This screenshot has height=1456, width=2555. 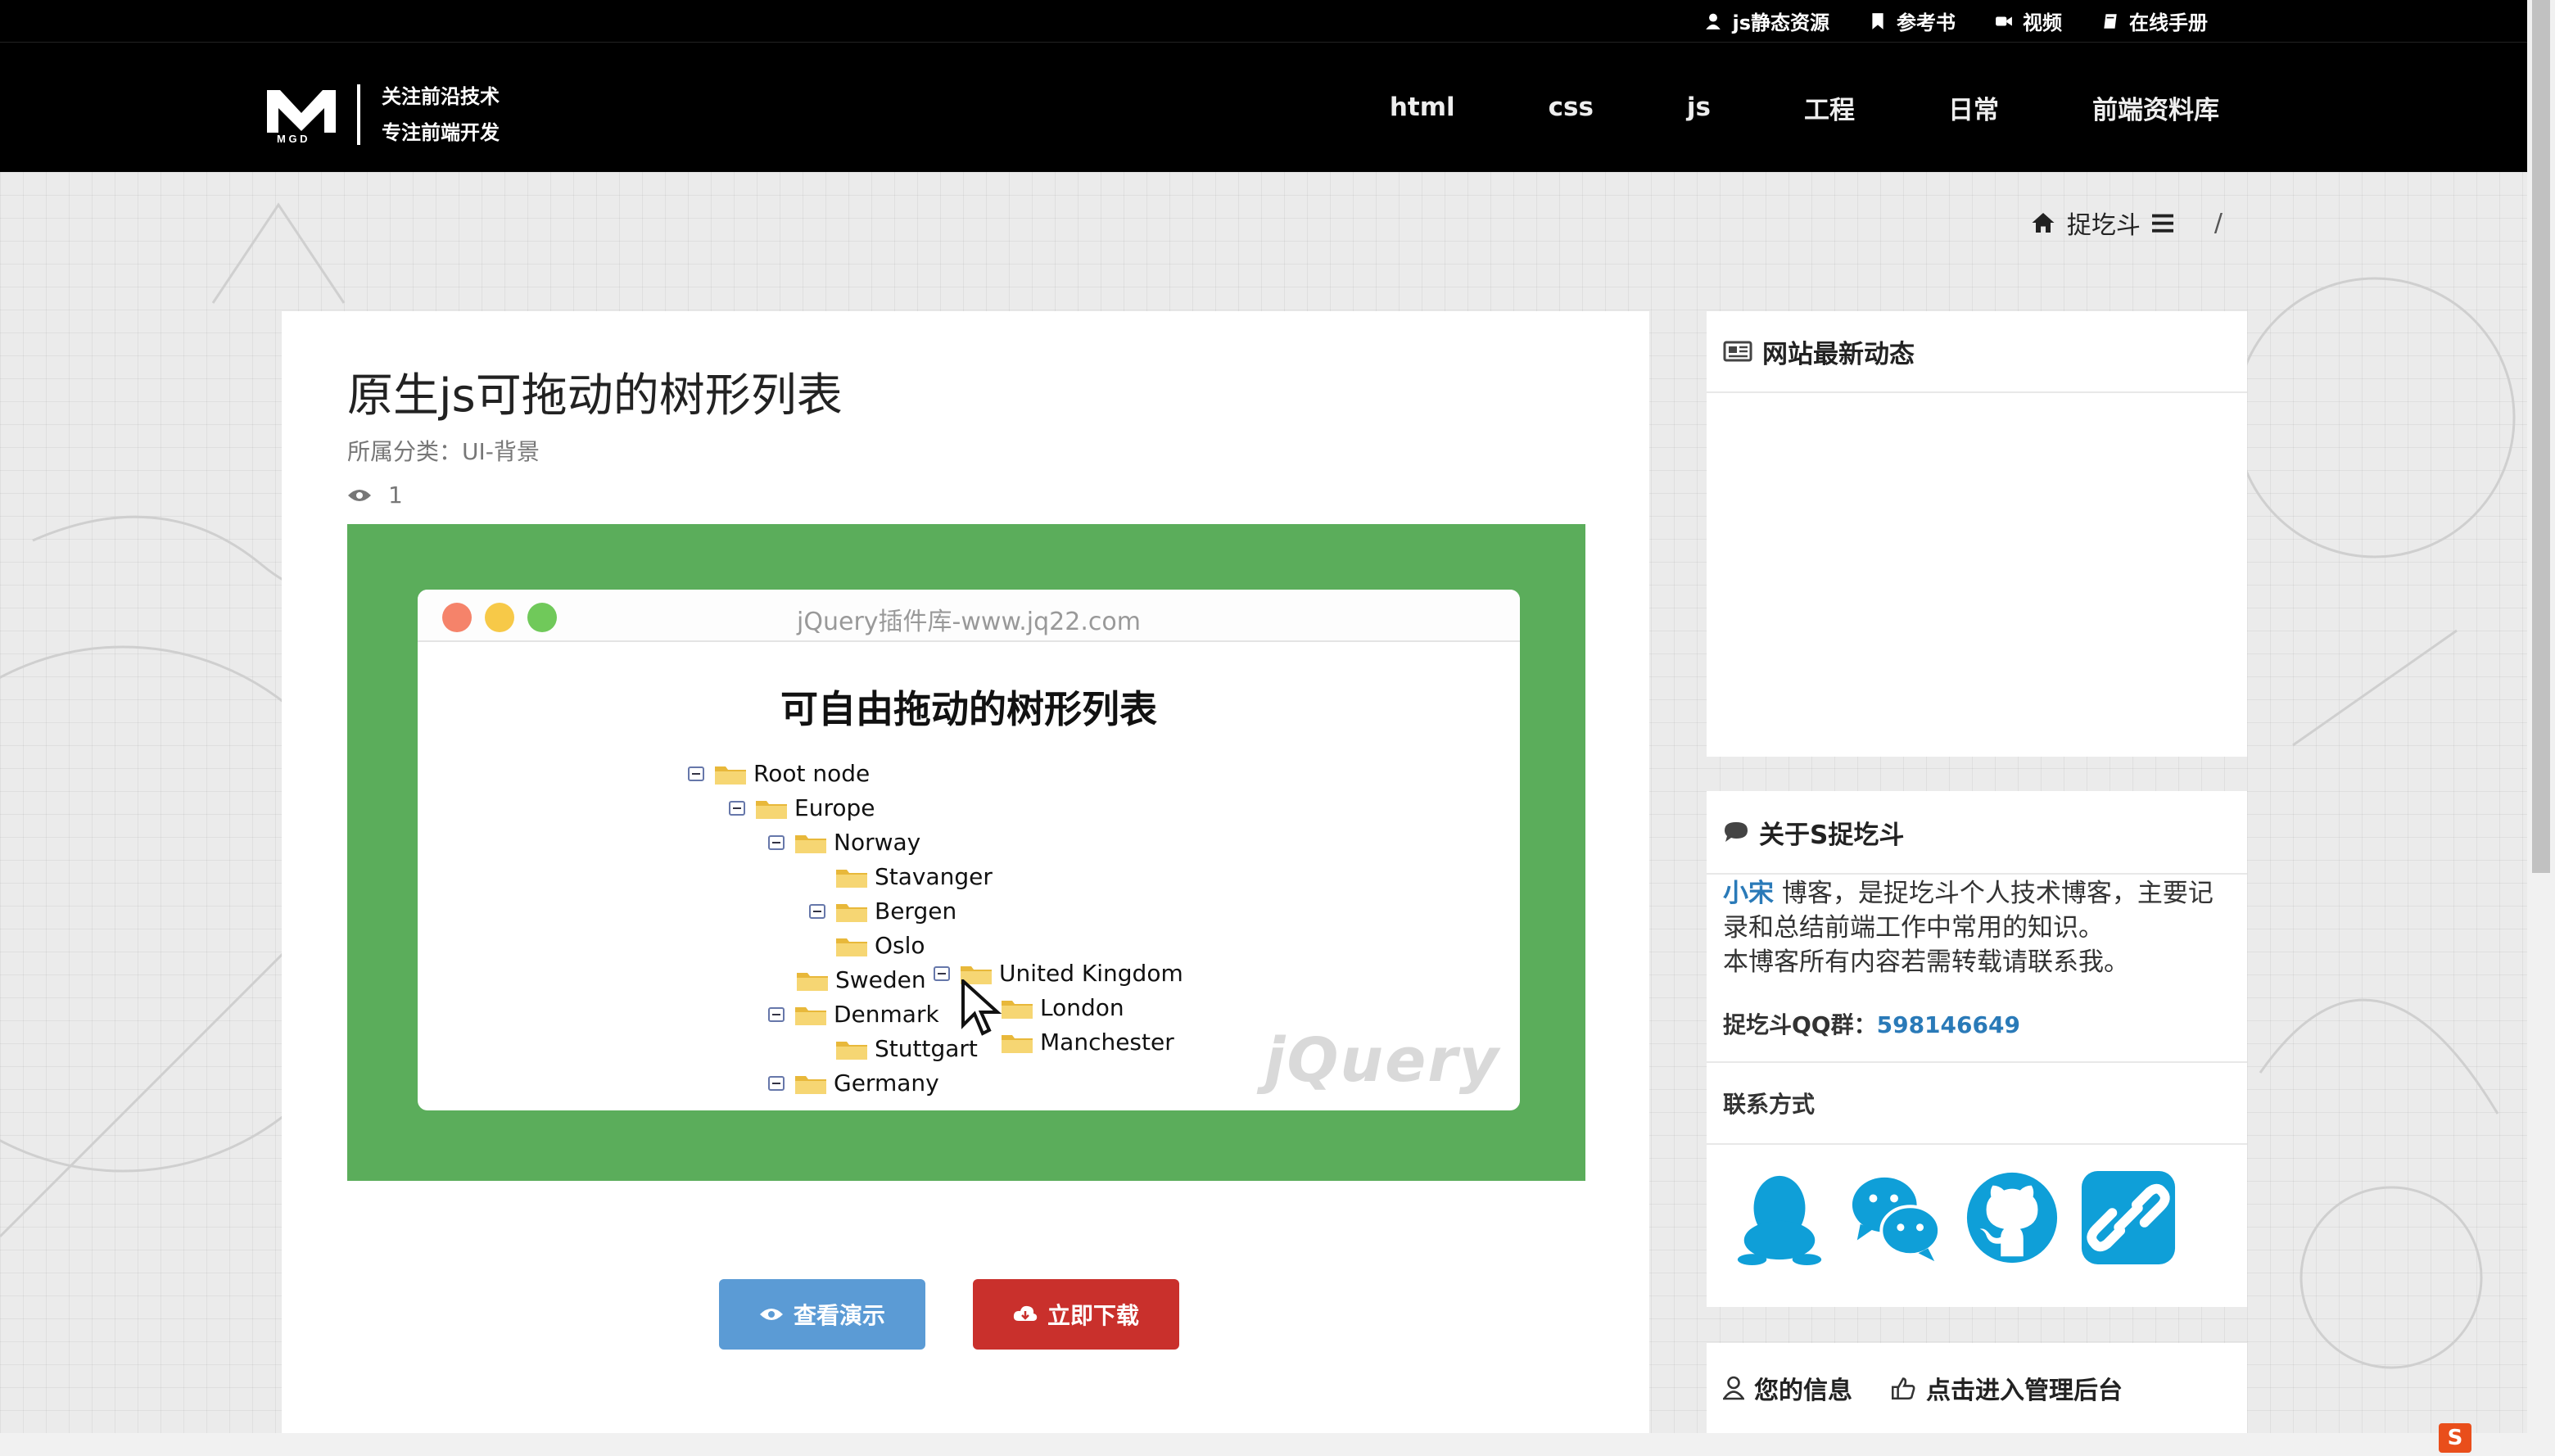 What do you see at coordinates (358, 114) in the screenshot?
I see `logo-divider` at bounding box center [358, 114].